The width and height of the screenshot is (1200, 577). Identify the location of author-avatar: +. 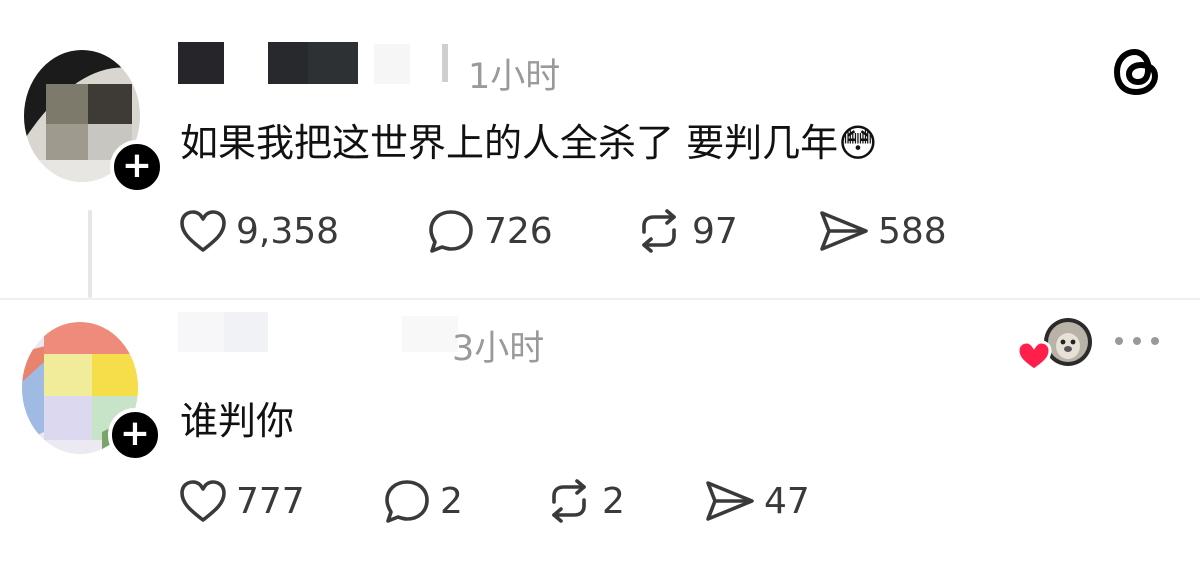
(94, 122).